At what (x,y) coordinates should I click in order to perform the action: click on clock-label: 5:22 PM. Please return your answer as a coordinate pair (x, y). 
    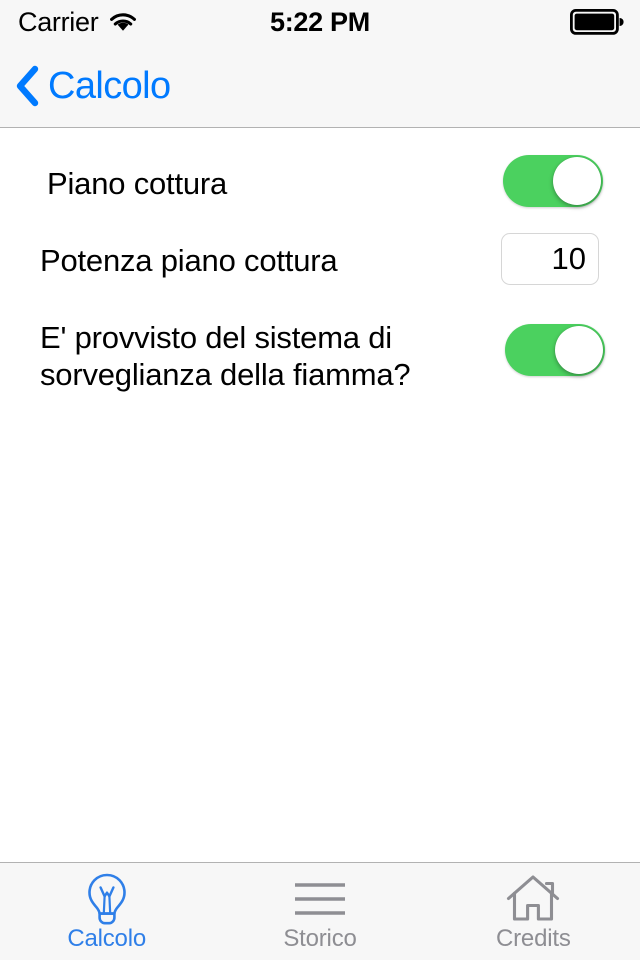
    Looking at the image, I should click on (320, 21).